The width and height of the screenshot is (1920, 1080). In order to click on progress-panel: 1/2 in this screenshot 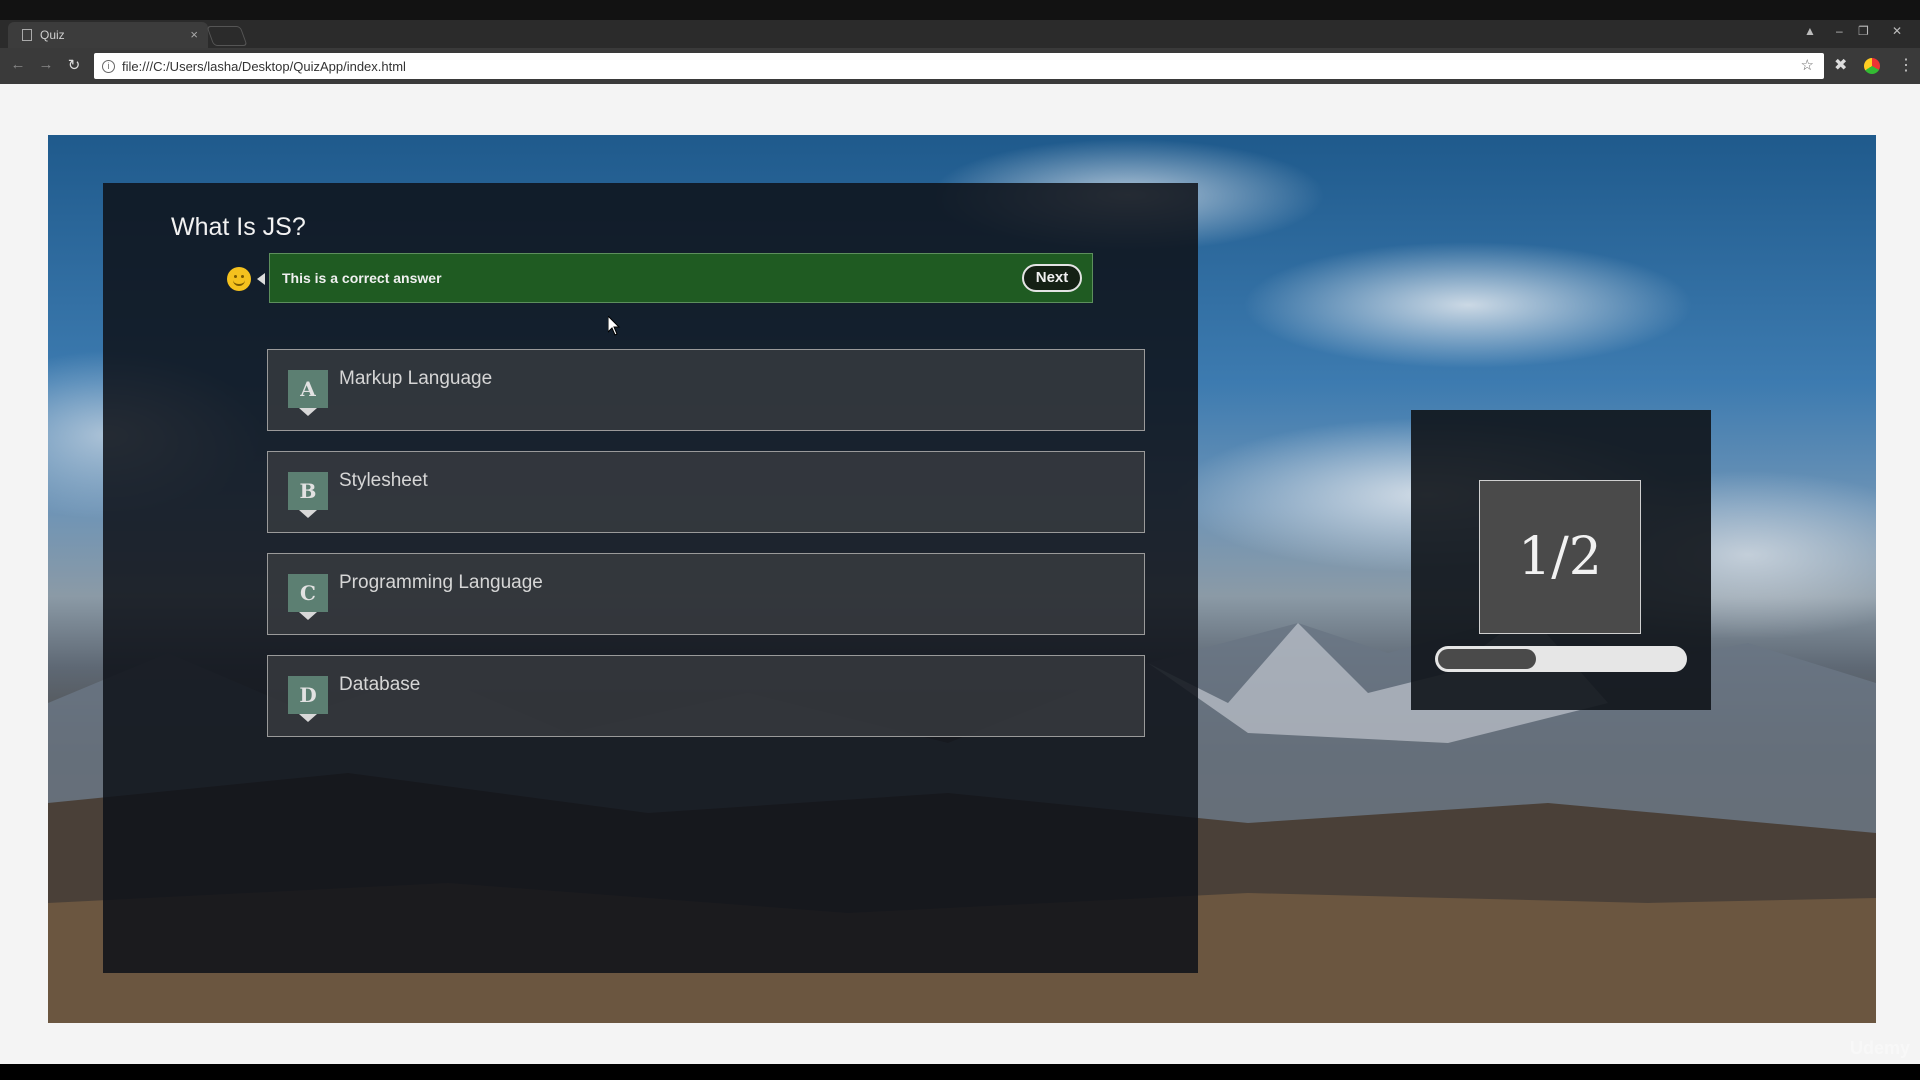, I will do `click(1561, 560)`.